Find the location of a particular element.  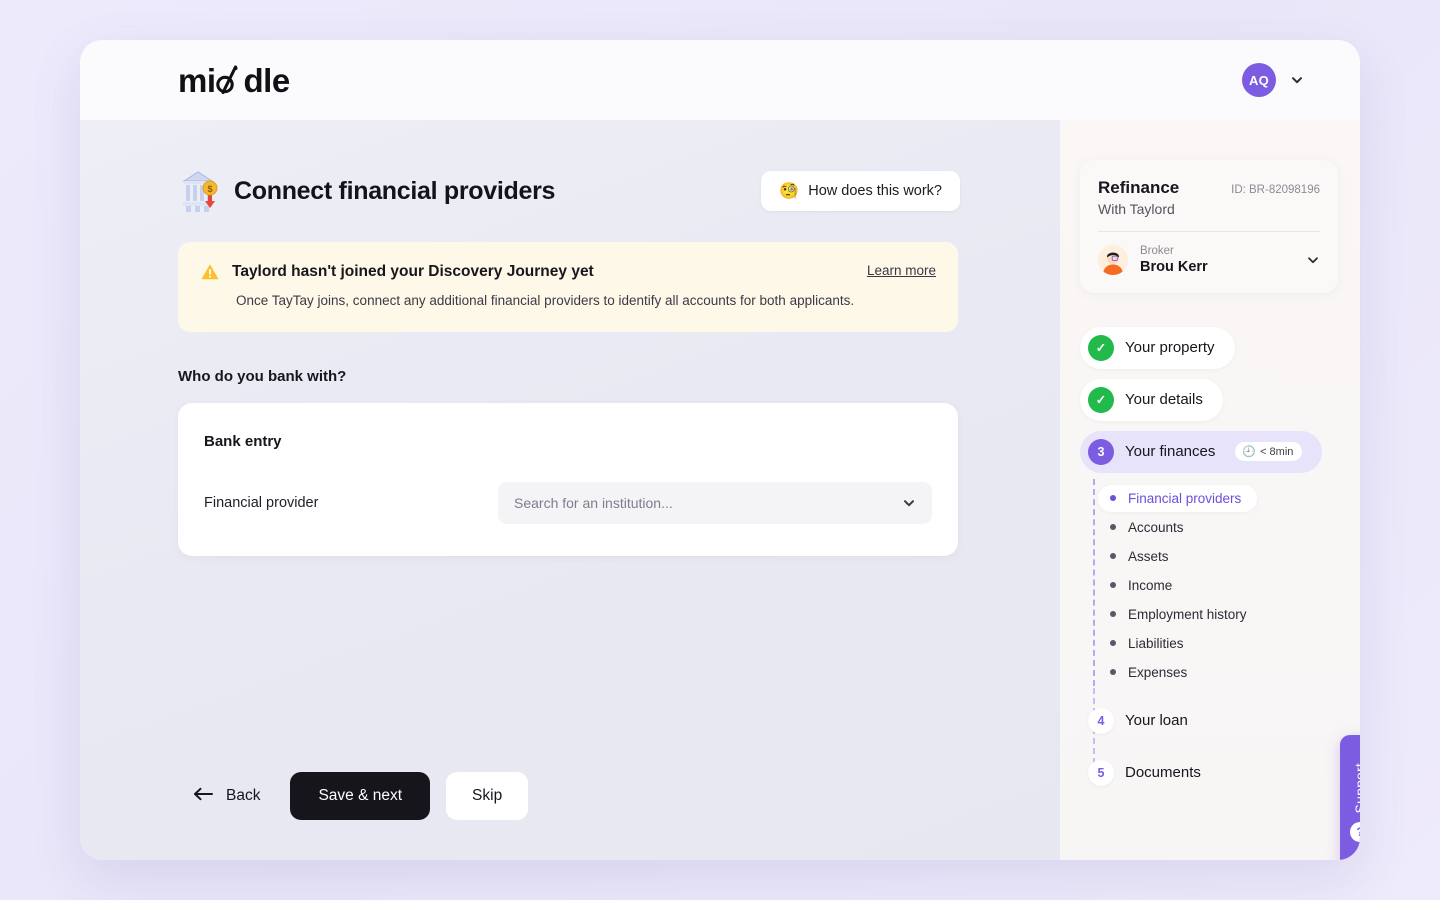

sidebar-item-financial-providers: Financial providers is located at coordinates (1178, 498).